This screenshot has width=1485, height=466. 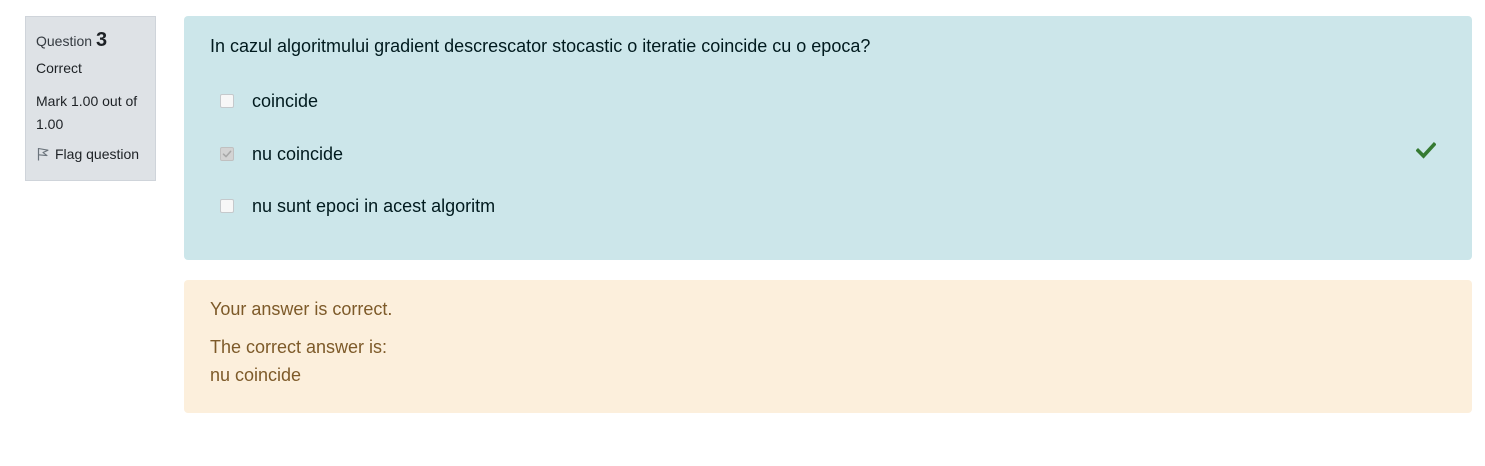 I want to click on question-label: Question, so click(x=64, y=41).